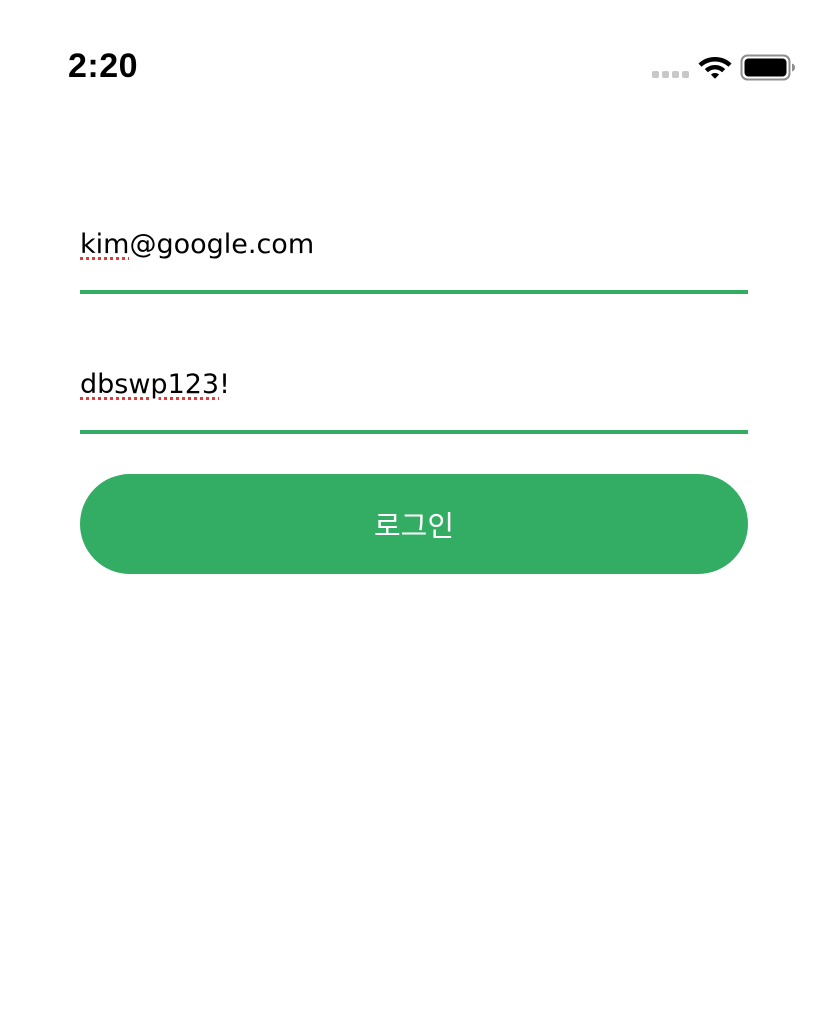 This screenshot has height=1030, width=828. I want to click on login-button: 로그인, so click(414, 524).